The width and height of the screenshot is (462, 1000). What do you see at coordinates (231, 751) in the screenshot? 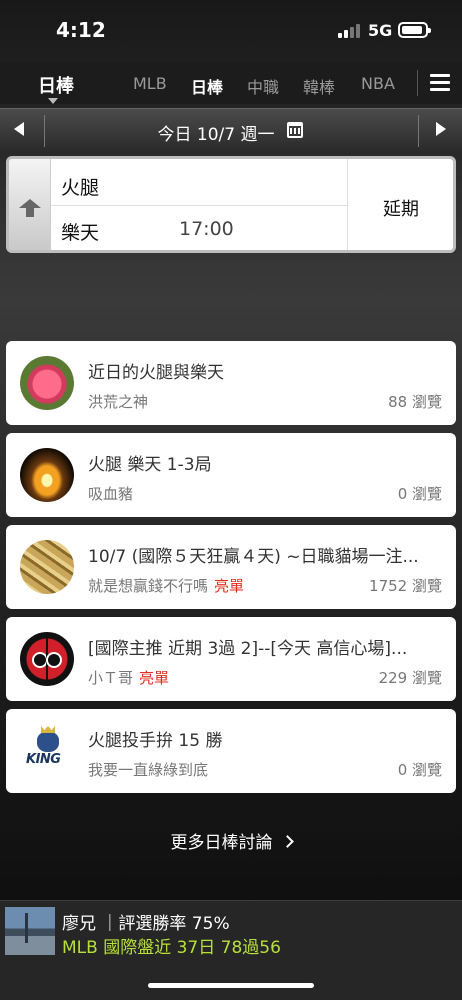
I see `post-item: KING 火腿投手拚 15 勝 我要一直綠綠到底 0 瀏覽` at bounding box center [231, 751].